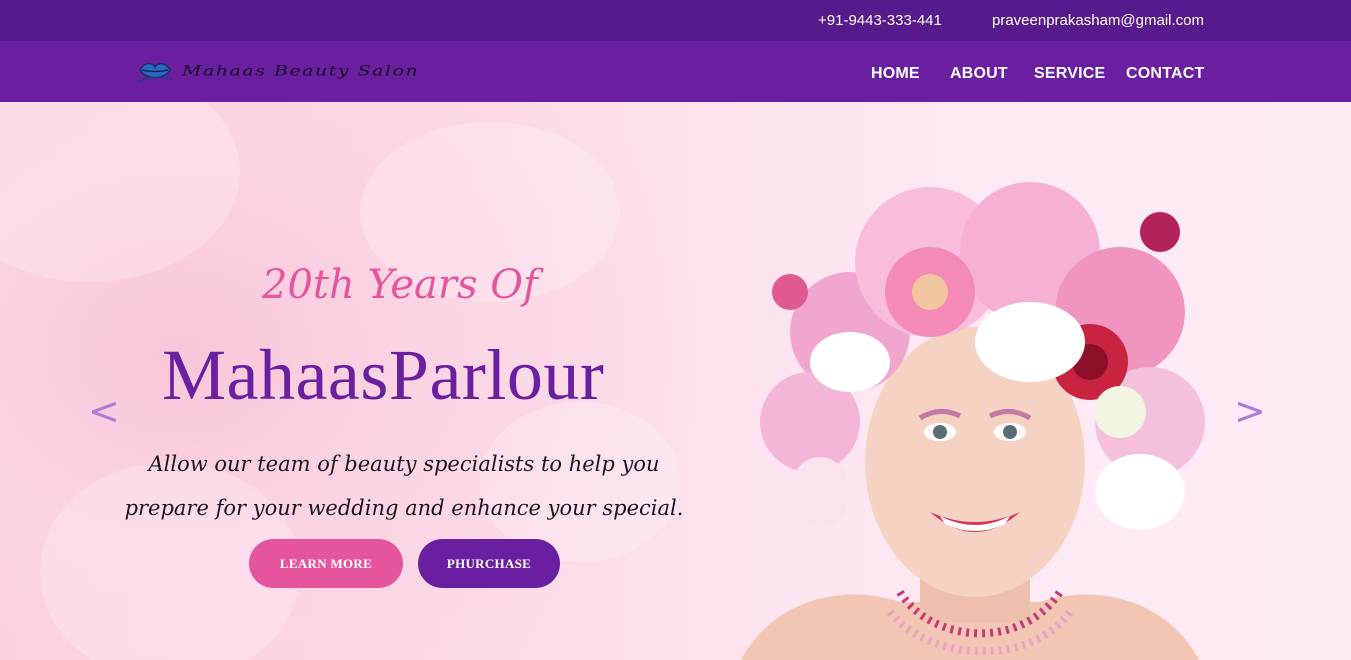  Describe the element at coordinates (489, 563) in the screenshot. I see `purchase-button: PHURCHASE` at that location.